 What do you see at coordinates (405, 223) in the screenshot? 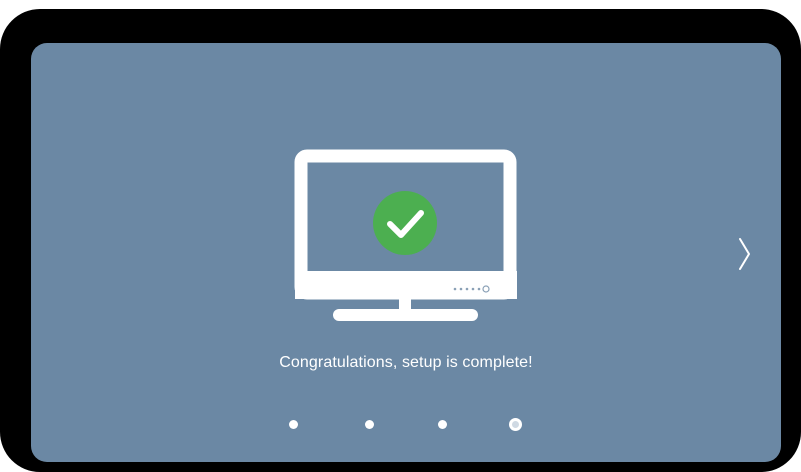
I see `checkmark-icon` at bounding box center [405, 223].